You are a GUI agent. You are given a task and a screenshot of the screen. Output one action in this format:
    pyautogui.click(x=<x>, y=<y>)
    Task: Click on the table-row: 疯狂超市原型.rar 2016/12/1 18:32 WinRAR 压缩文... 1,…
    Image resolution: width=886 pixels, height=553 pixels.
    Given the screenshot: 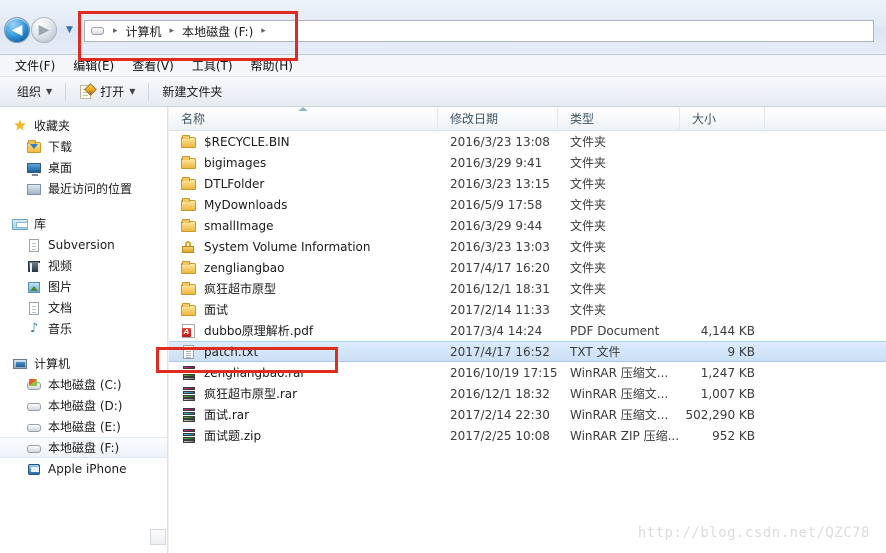 What is the action you would take?
    pyautogui.click(x=527, y=393)
    